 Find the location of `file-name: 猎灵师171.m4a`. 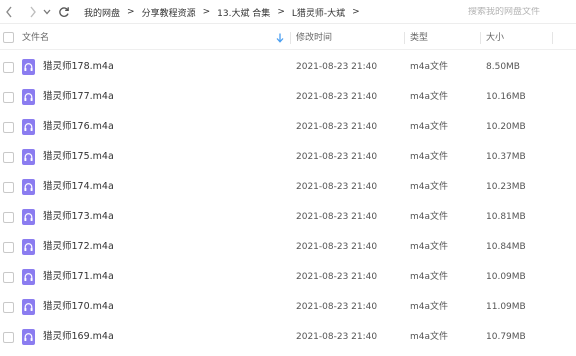

file-name: 猎灵师171.m4a is located at coordinates (78, 277).